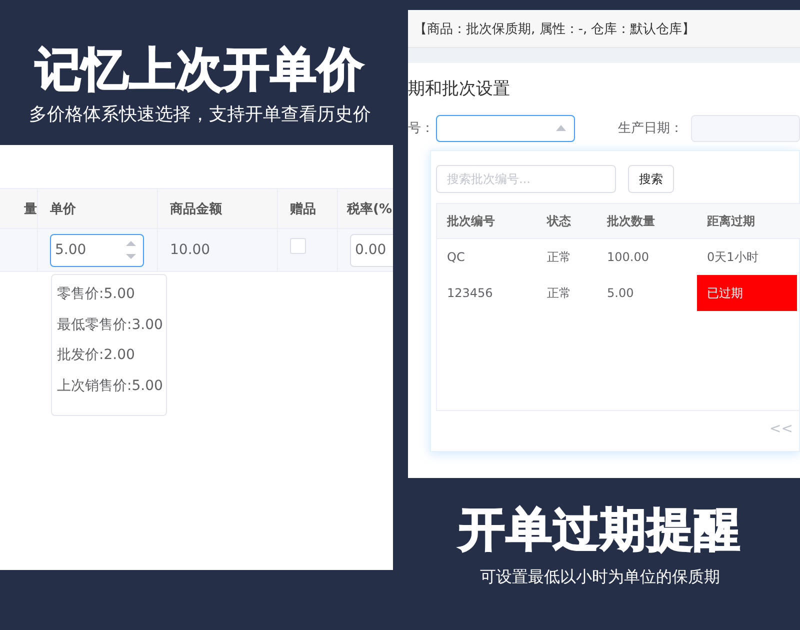 This screenshot has height=630, width=800. I want to click on column-header: 批次编号, so click(471, 221).